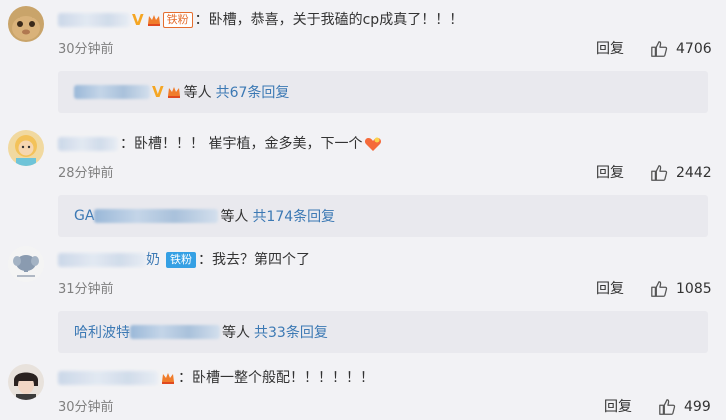 The image size is (726, 420). What do you see at coordinates (291, 332) in the screenshot?
I see `subreply-total-link: 共33条回复` at bounding box center [291, 332].